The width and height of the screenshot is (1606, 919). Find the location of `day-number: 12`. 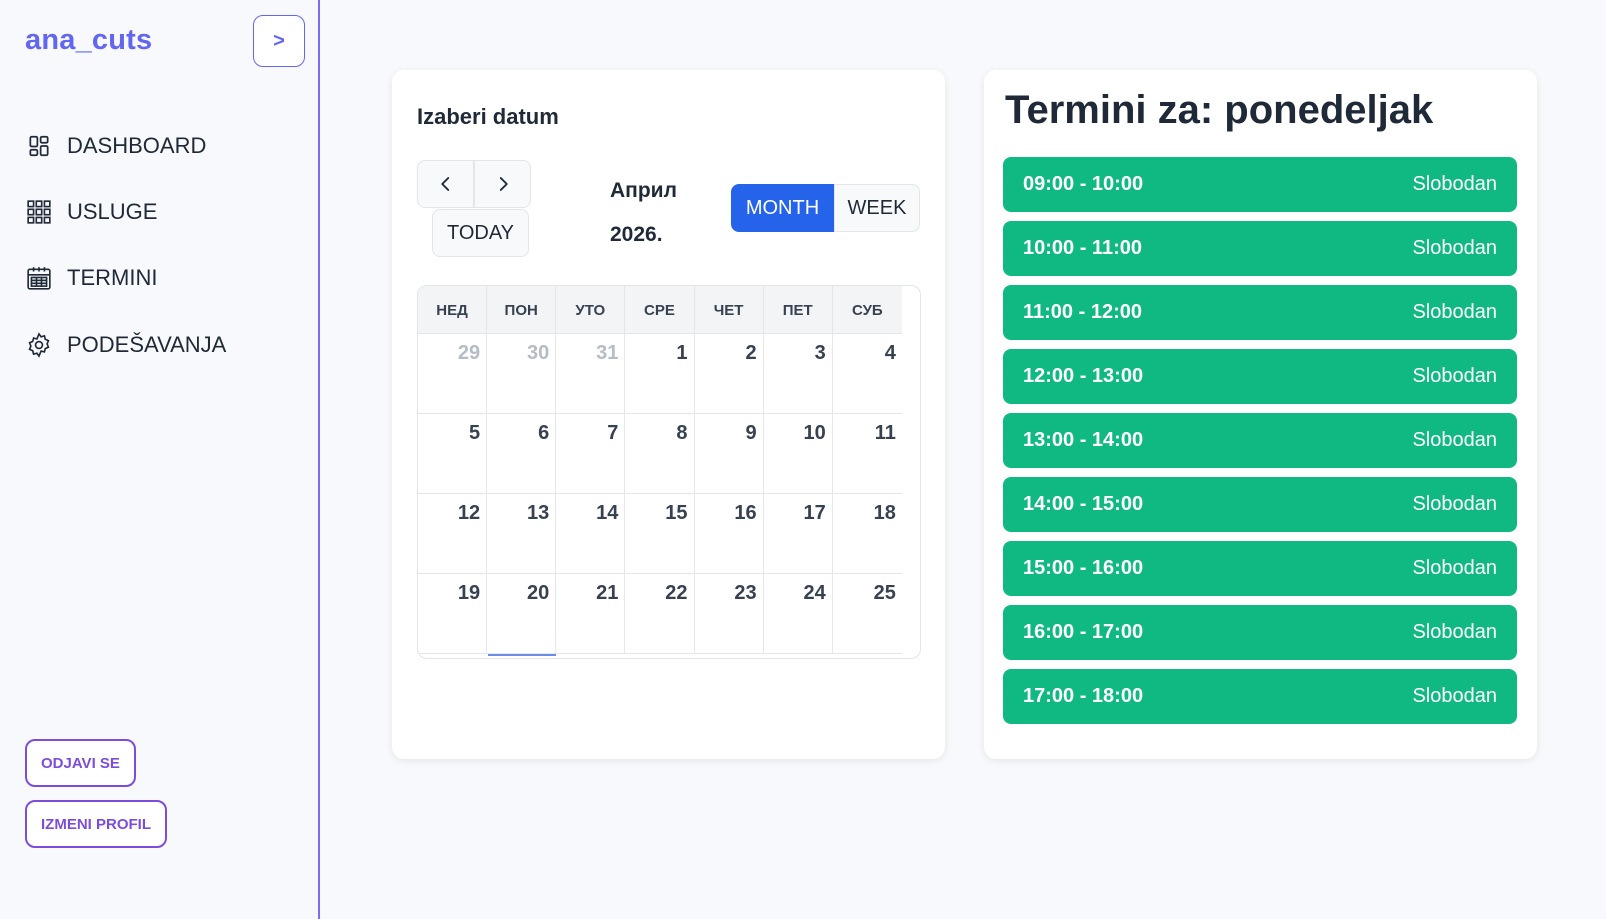

day-number: 12 is located at coordinates (469, 513).